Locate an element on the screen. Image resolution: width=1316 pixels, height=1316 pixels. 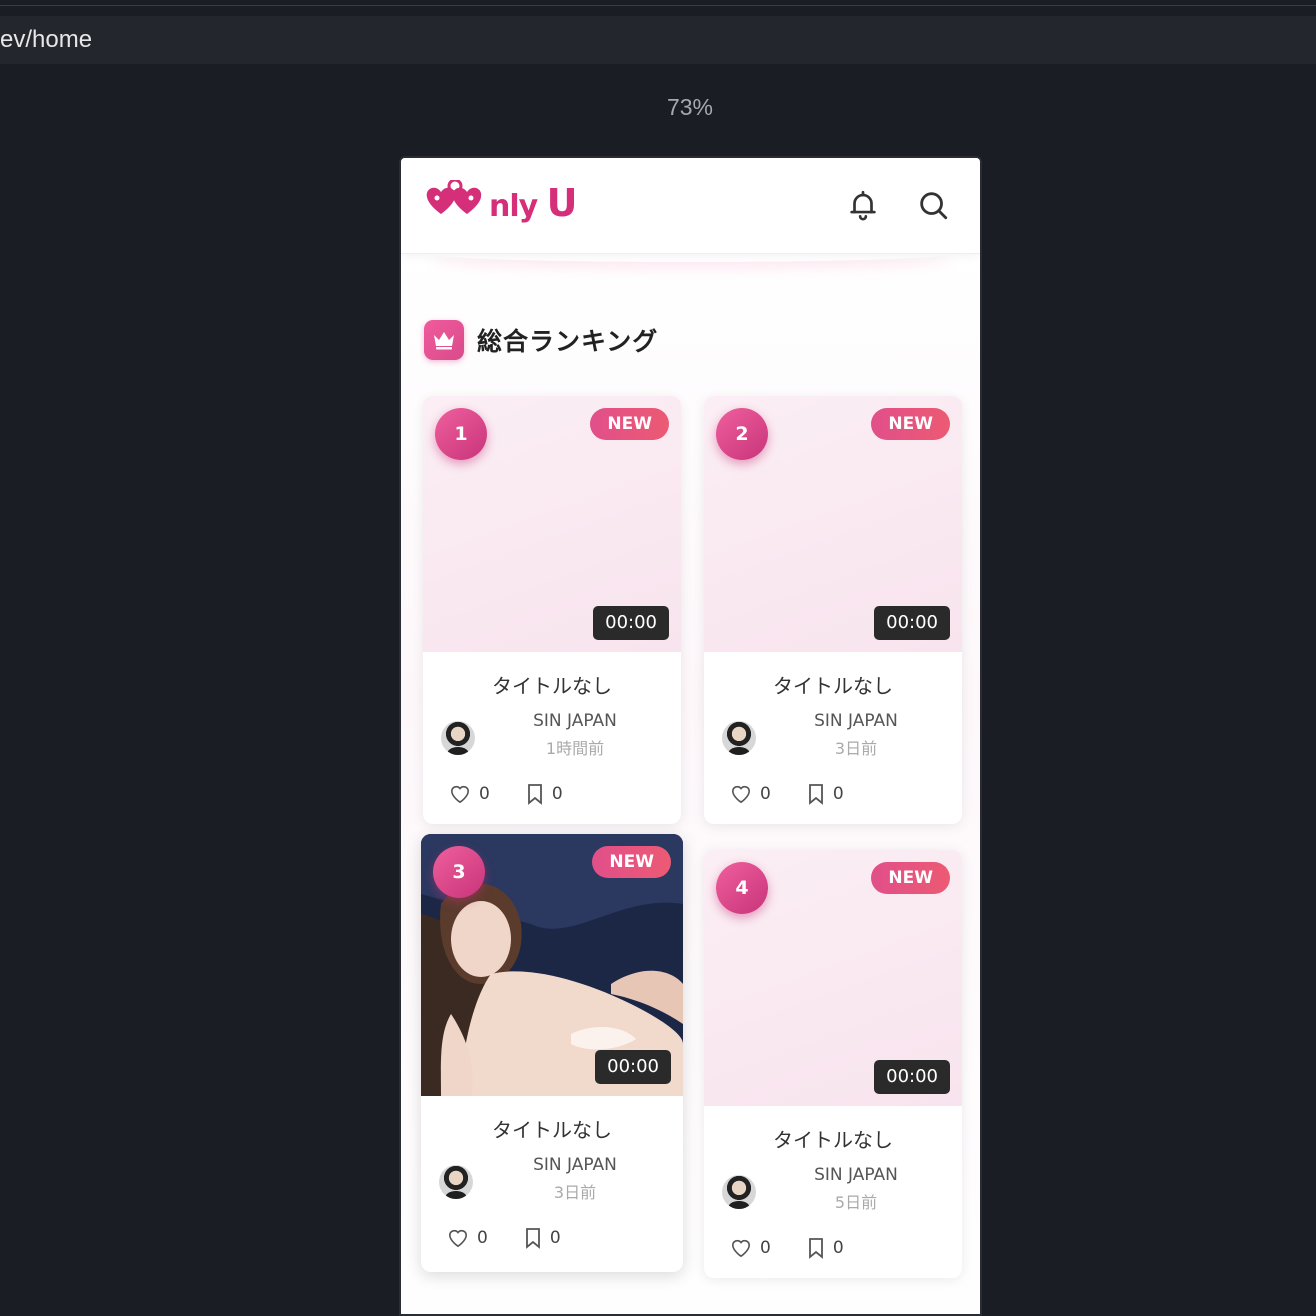
ranking-section-header: 総合ランキング is located at coordinates (541, 340).